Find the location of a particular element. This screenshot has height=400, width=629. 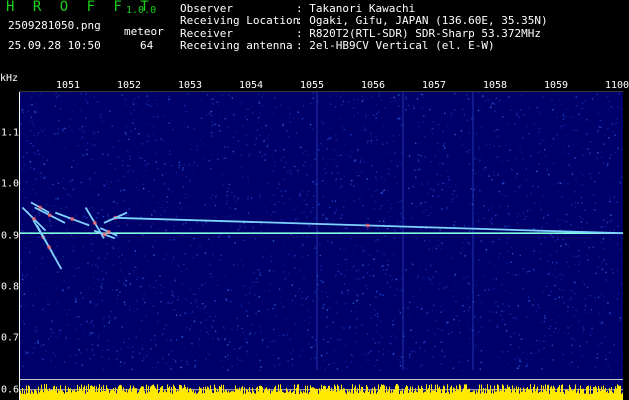

antenna-value: : 2el-HB9CV Vertical (el. E-W) is located at coordinates (395, 45).